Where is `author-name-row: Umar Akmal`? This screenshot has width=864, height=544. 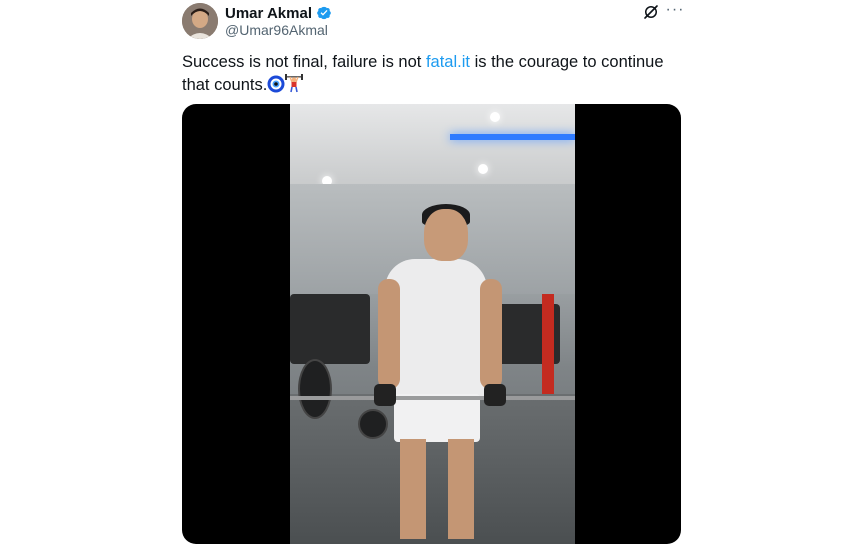 author-name-row: Umar Akmal is located at coordinates (278, 13).